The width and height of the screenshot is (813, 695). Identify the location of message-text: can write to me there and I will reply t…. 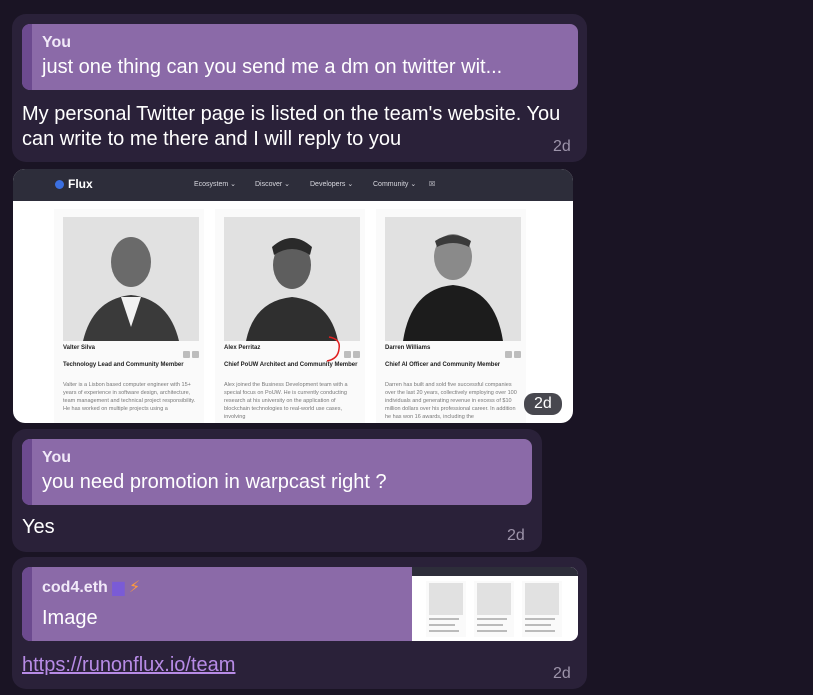
(212, 139).